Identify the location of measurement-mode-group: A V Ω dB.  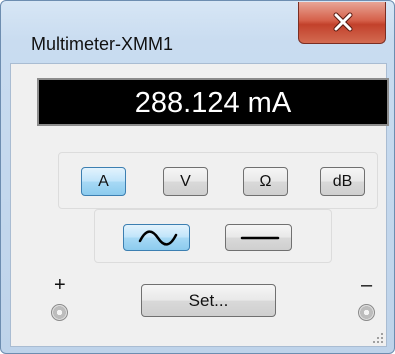
(218, 180).